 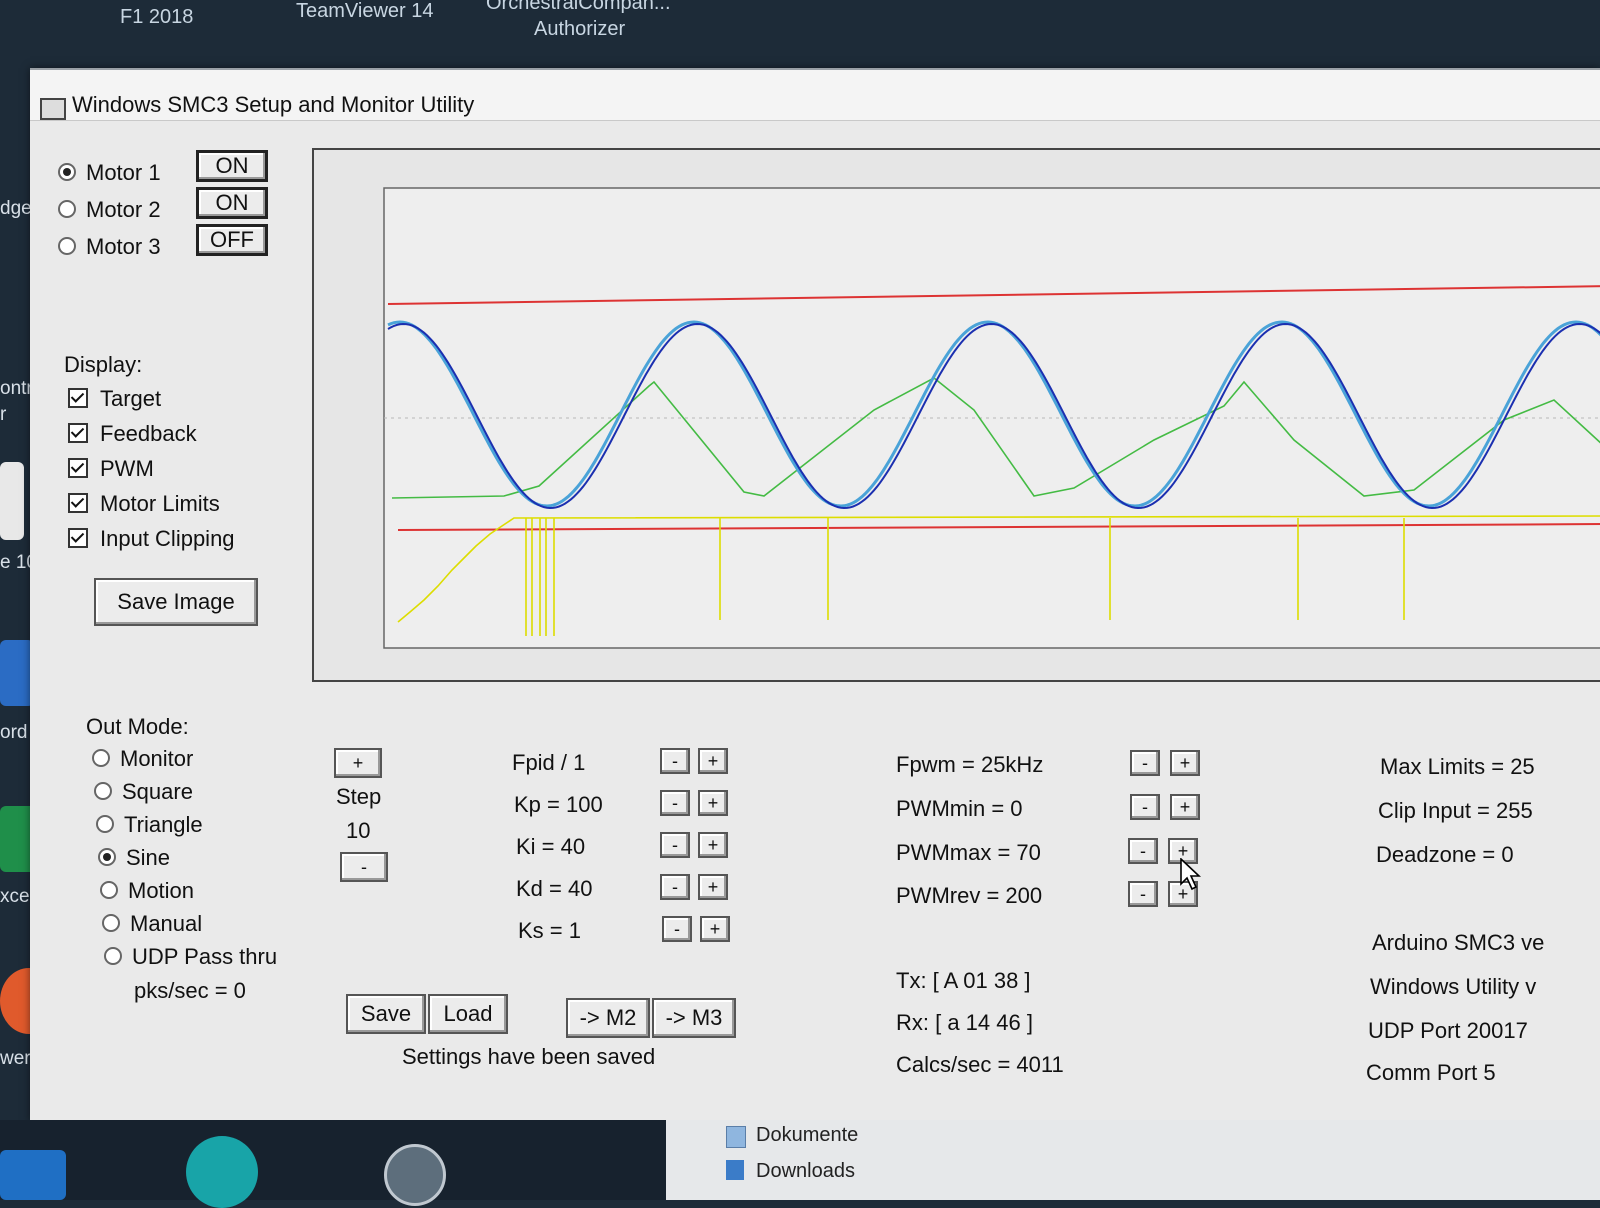 What do you see at coordinates (131, 398) in the screenshot?
I see `target-label: Target` at bounding box center [131, 398].